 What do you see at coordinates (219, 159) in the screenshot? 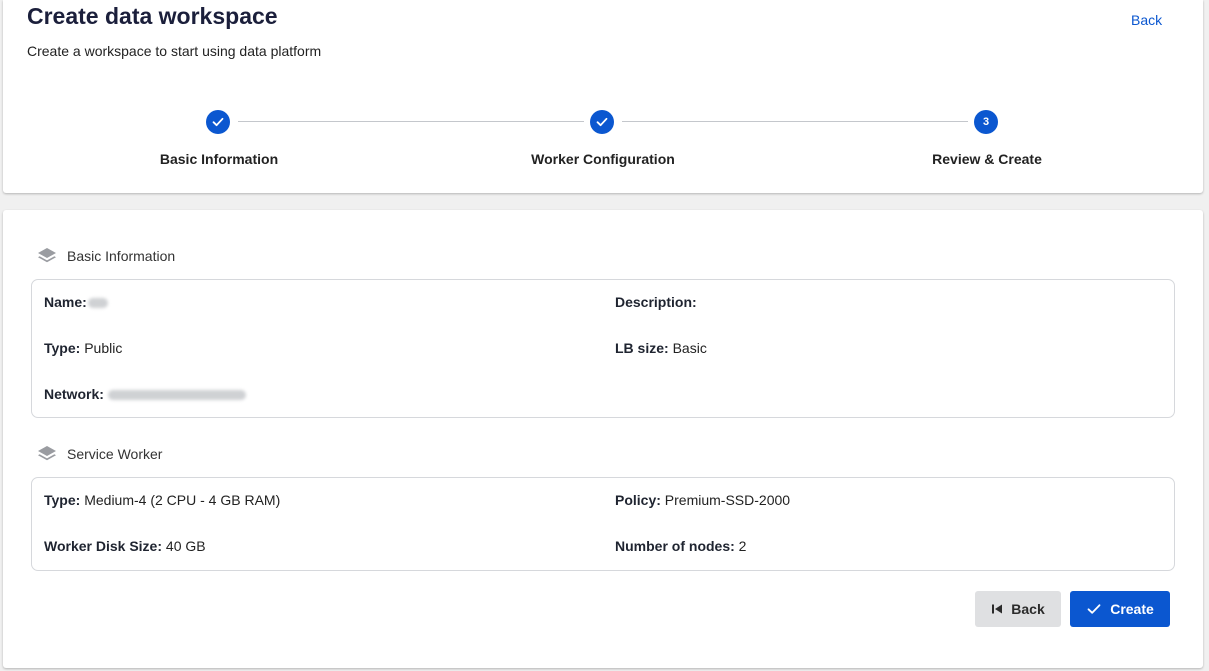
I see `step-label-basic-information: Basic Information` at bounding box center [219, 159].